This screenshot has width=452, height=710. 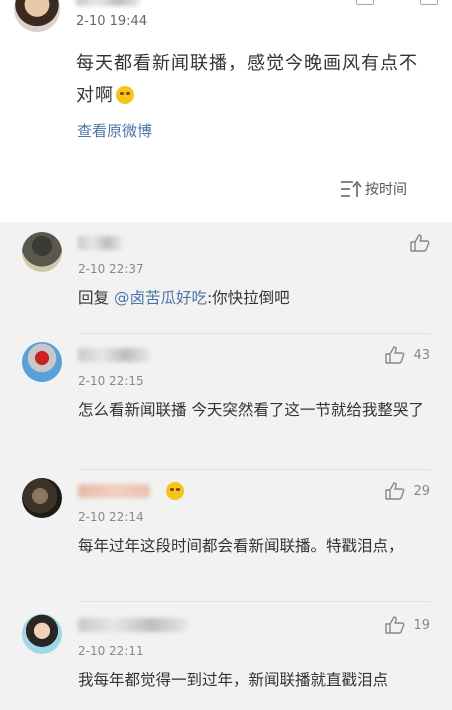 I want to click on comment-text: 每年过年这段时间都会看新闻联播。特戳泪点，, so click(x=241, y=546).